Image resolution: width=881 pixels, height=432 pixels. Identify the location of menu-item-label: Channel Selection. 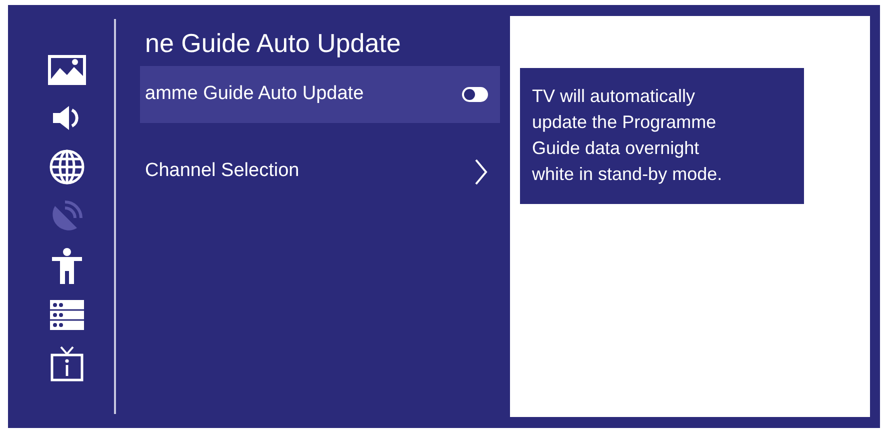
(222, 171).